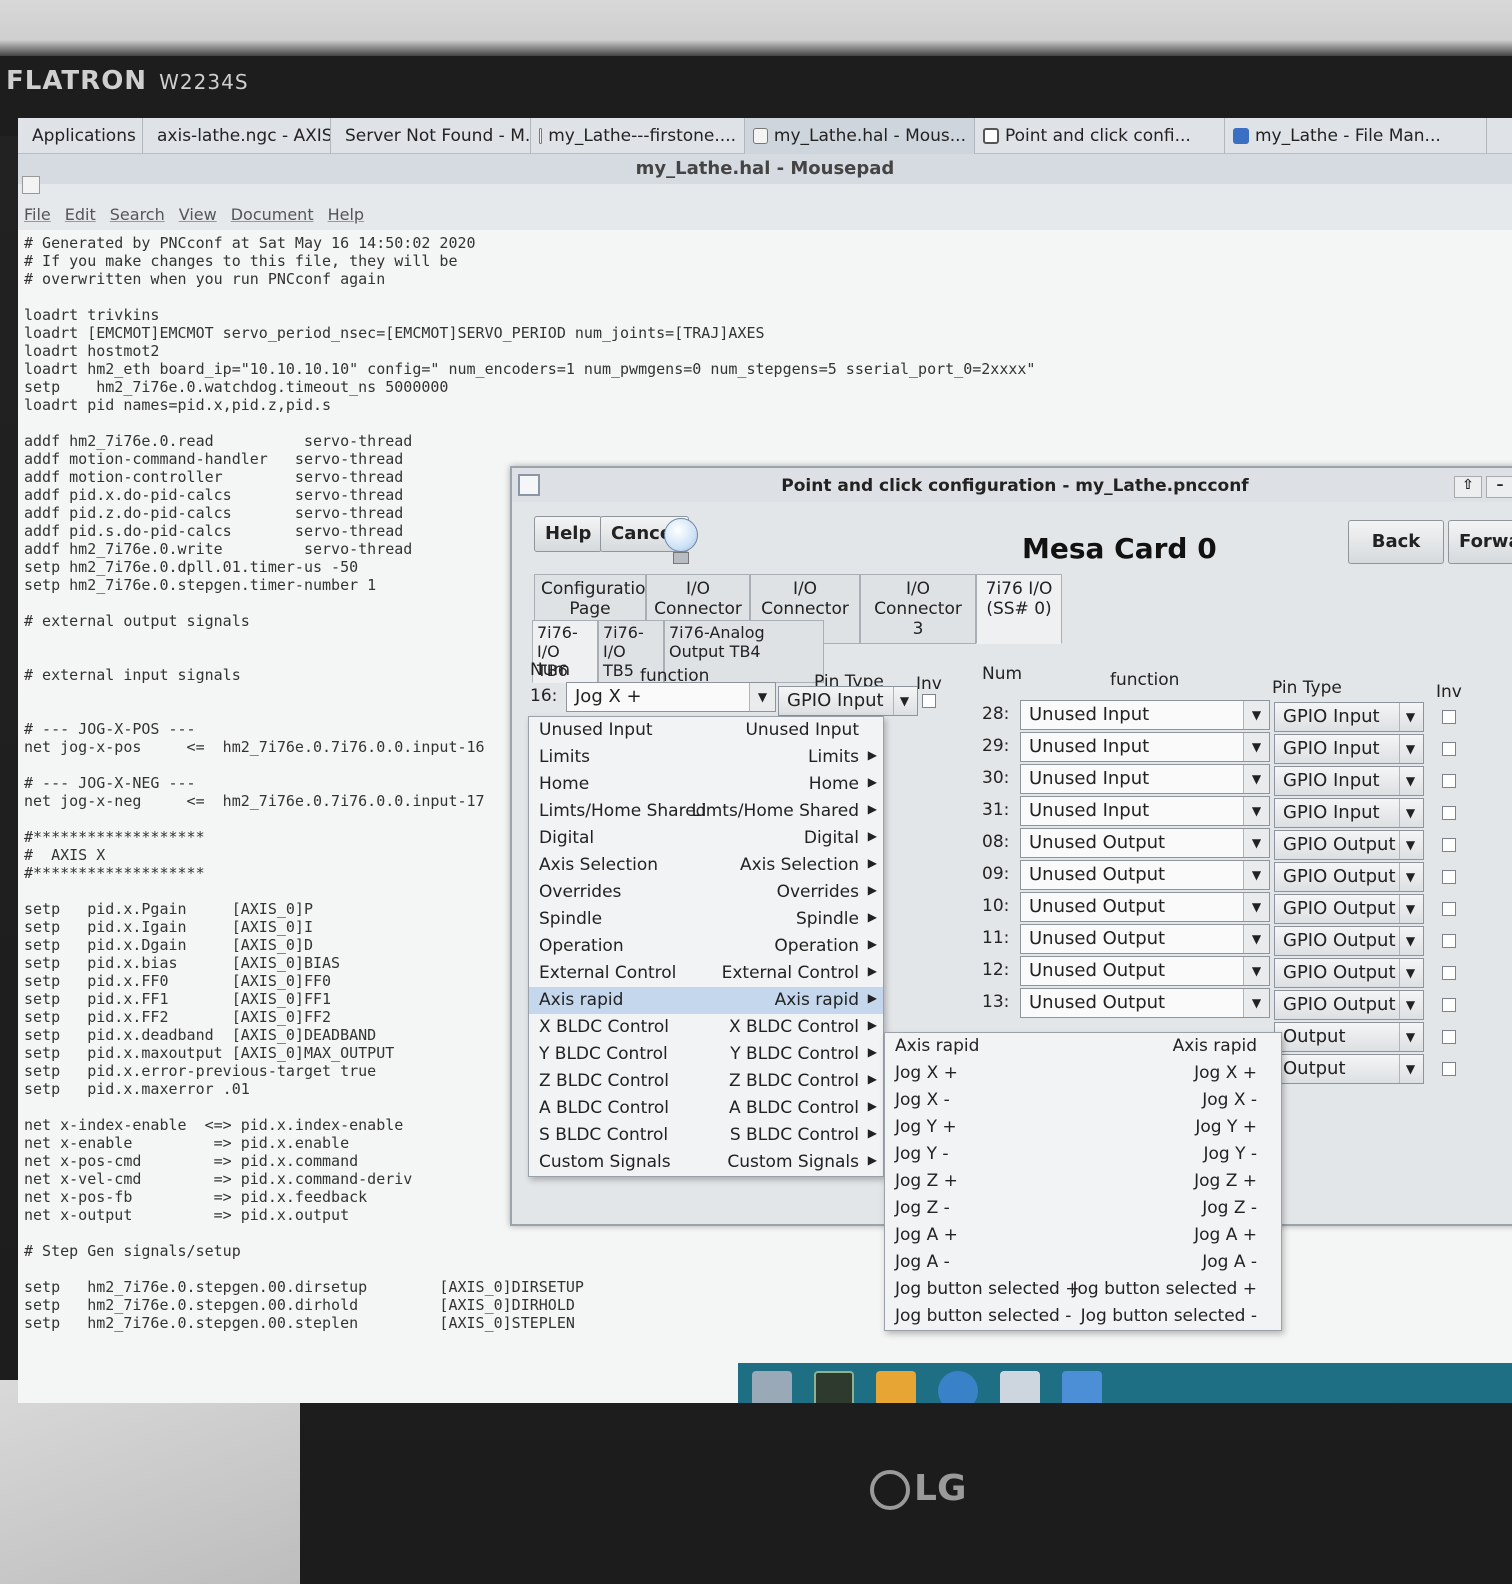 Image resolution: width=1512 pixels, height=1584 pixels. What do you see at coordinates (706, 973) in the screenshot?
I see `menu-item: External Control External Control ▶` at bounding box center [706, 973].